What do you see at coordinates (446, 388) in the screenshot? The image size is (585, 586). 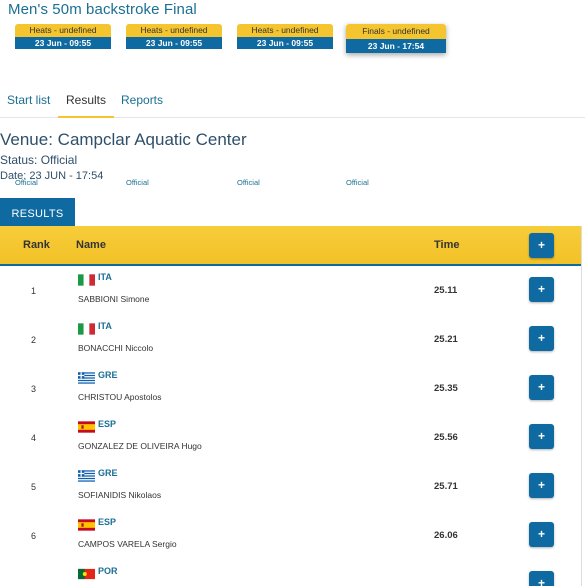 I see `time-cell: 25.35` at bounding box center [446, 388].